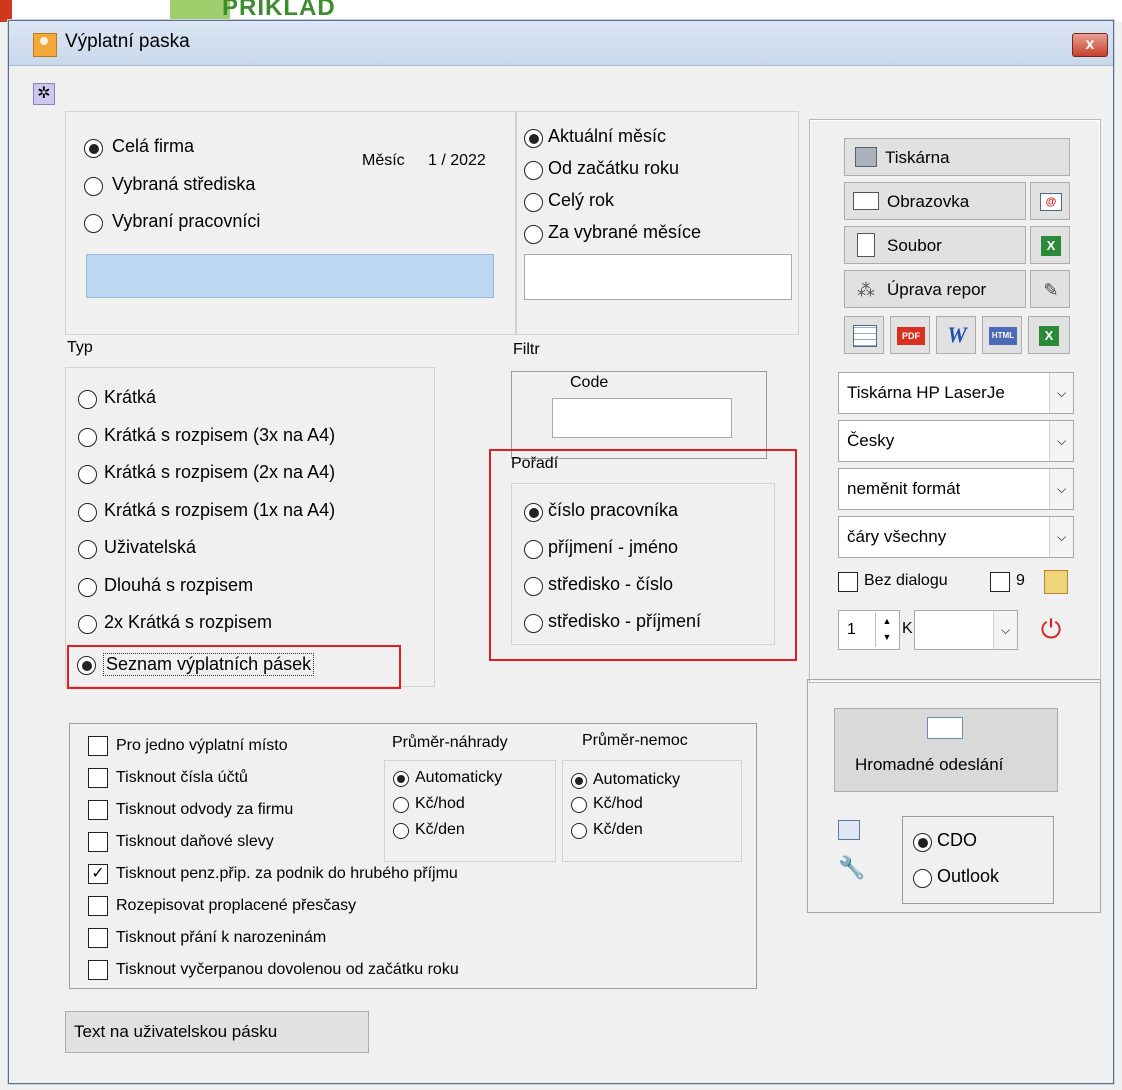 The width and height of the screenshot is (1122, 1090). I want to click on period-radio-ytd, so click(533, 170).